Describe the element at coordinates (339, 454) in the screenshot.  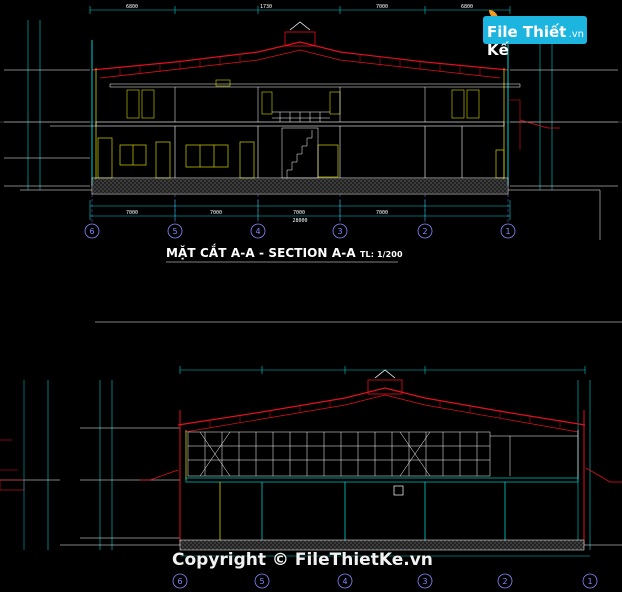
I see `glazing-grid` at that location.